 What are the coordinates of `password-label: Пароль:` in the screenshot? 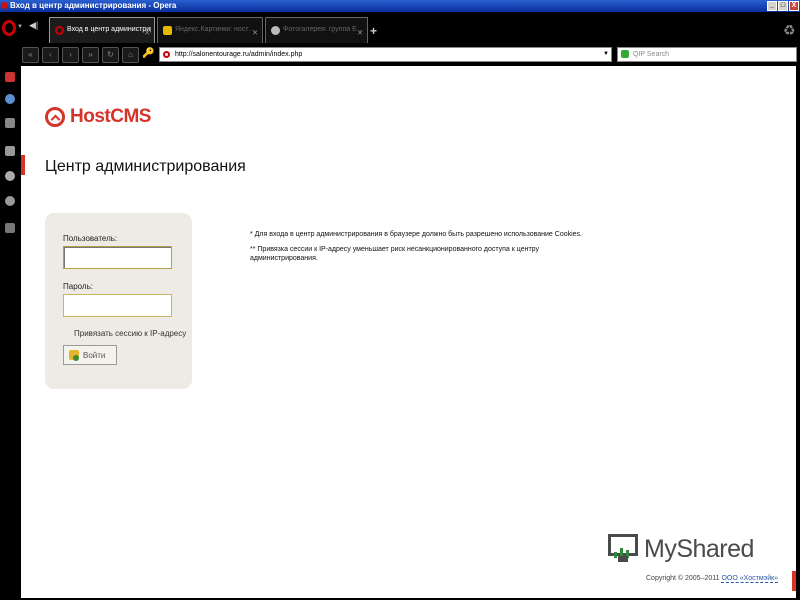 It's located at (78, 286).